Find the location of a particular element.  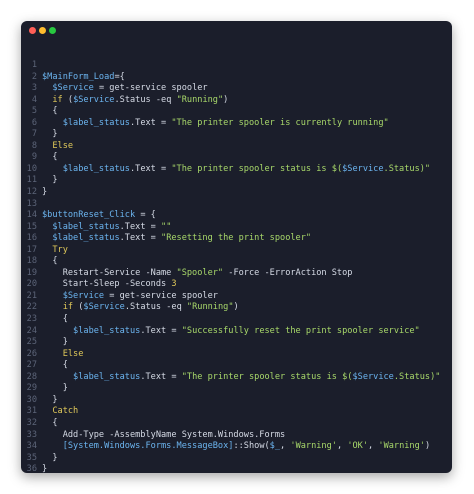

code-token: 3 is located at coordinates (174, 284).